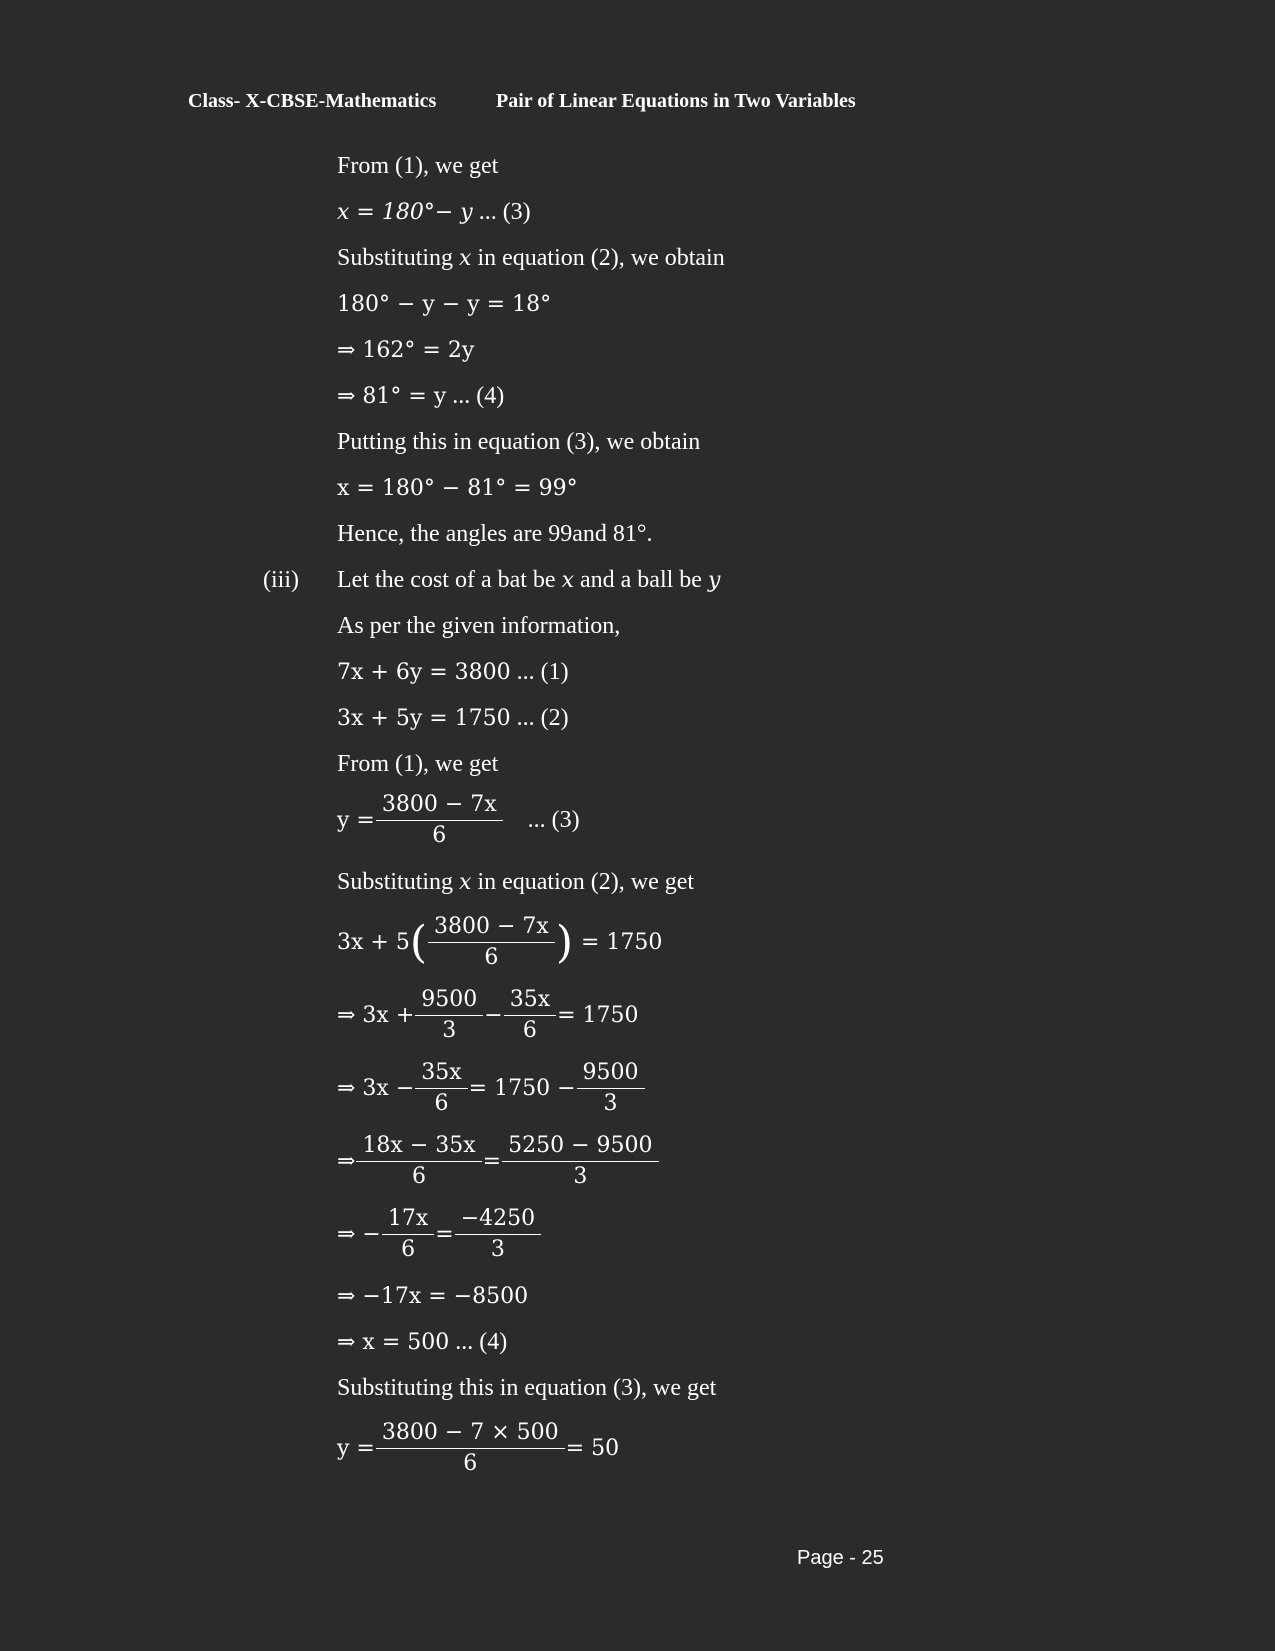  What do you see at coordinates (491, 1088) in the screenshot?
I see `equation-line: ⇒ 3x − 35x 6 = 1750 − 9500 3` at bounding box center [491, 1088].